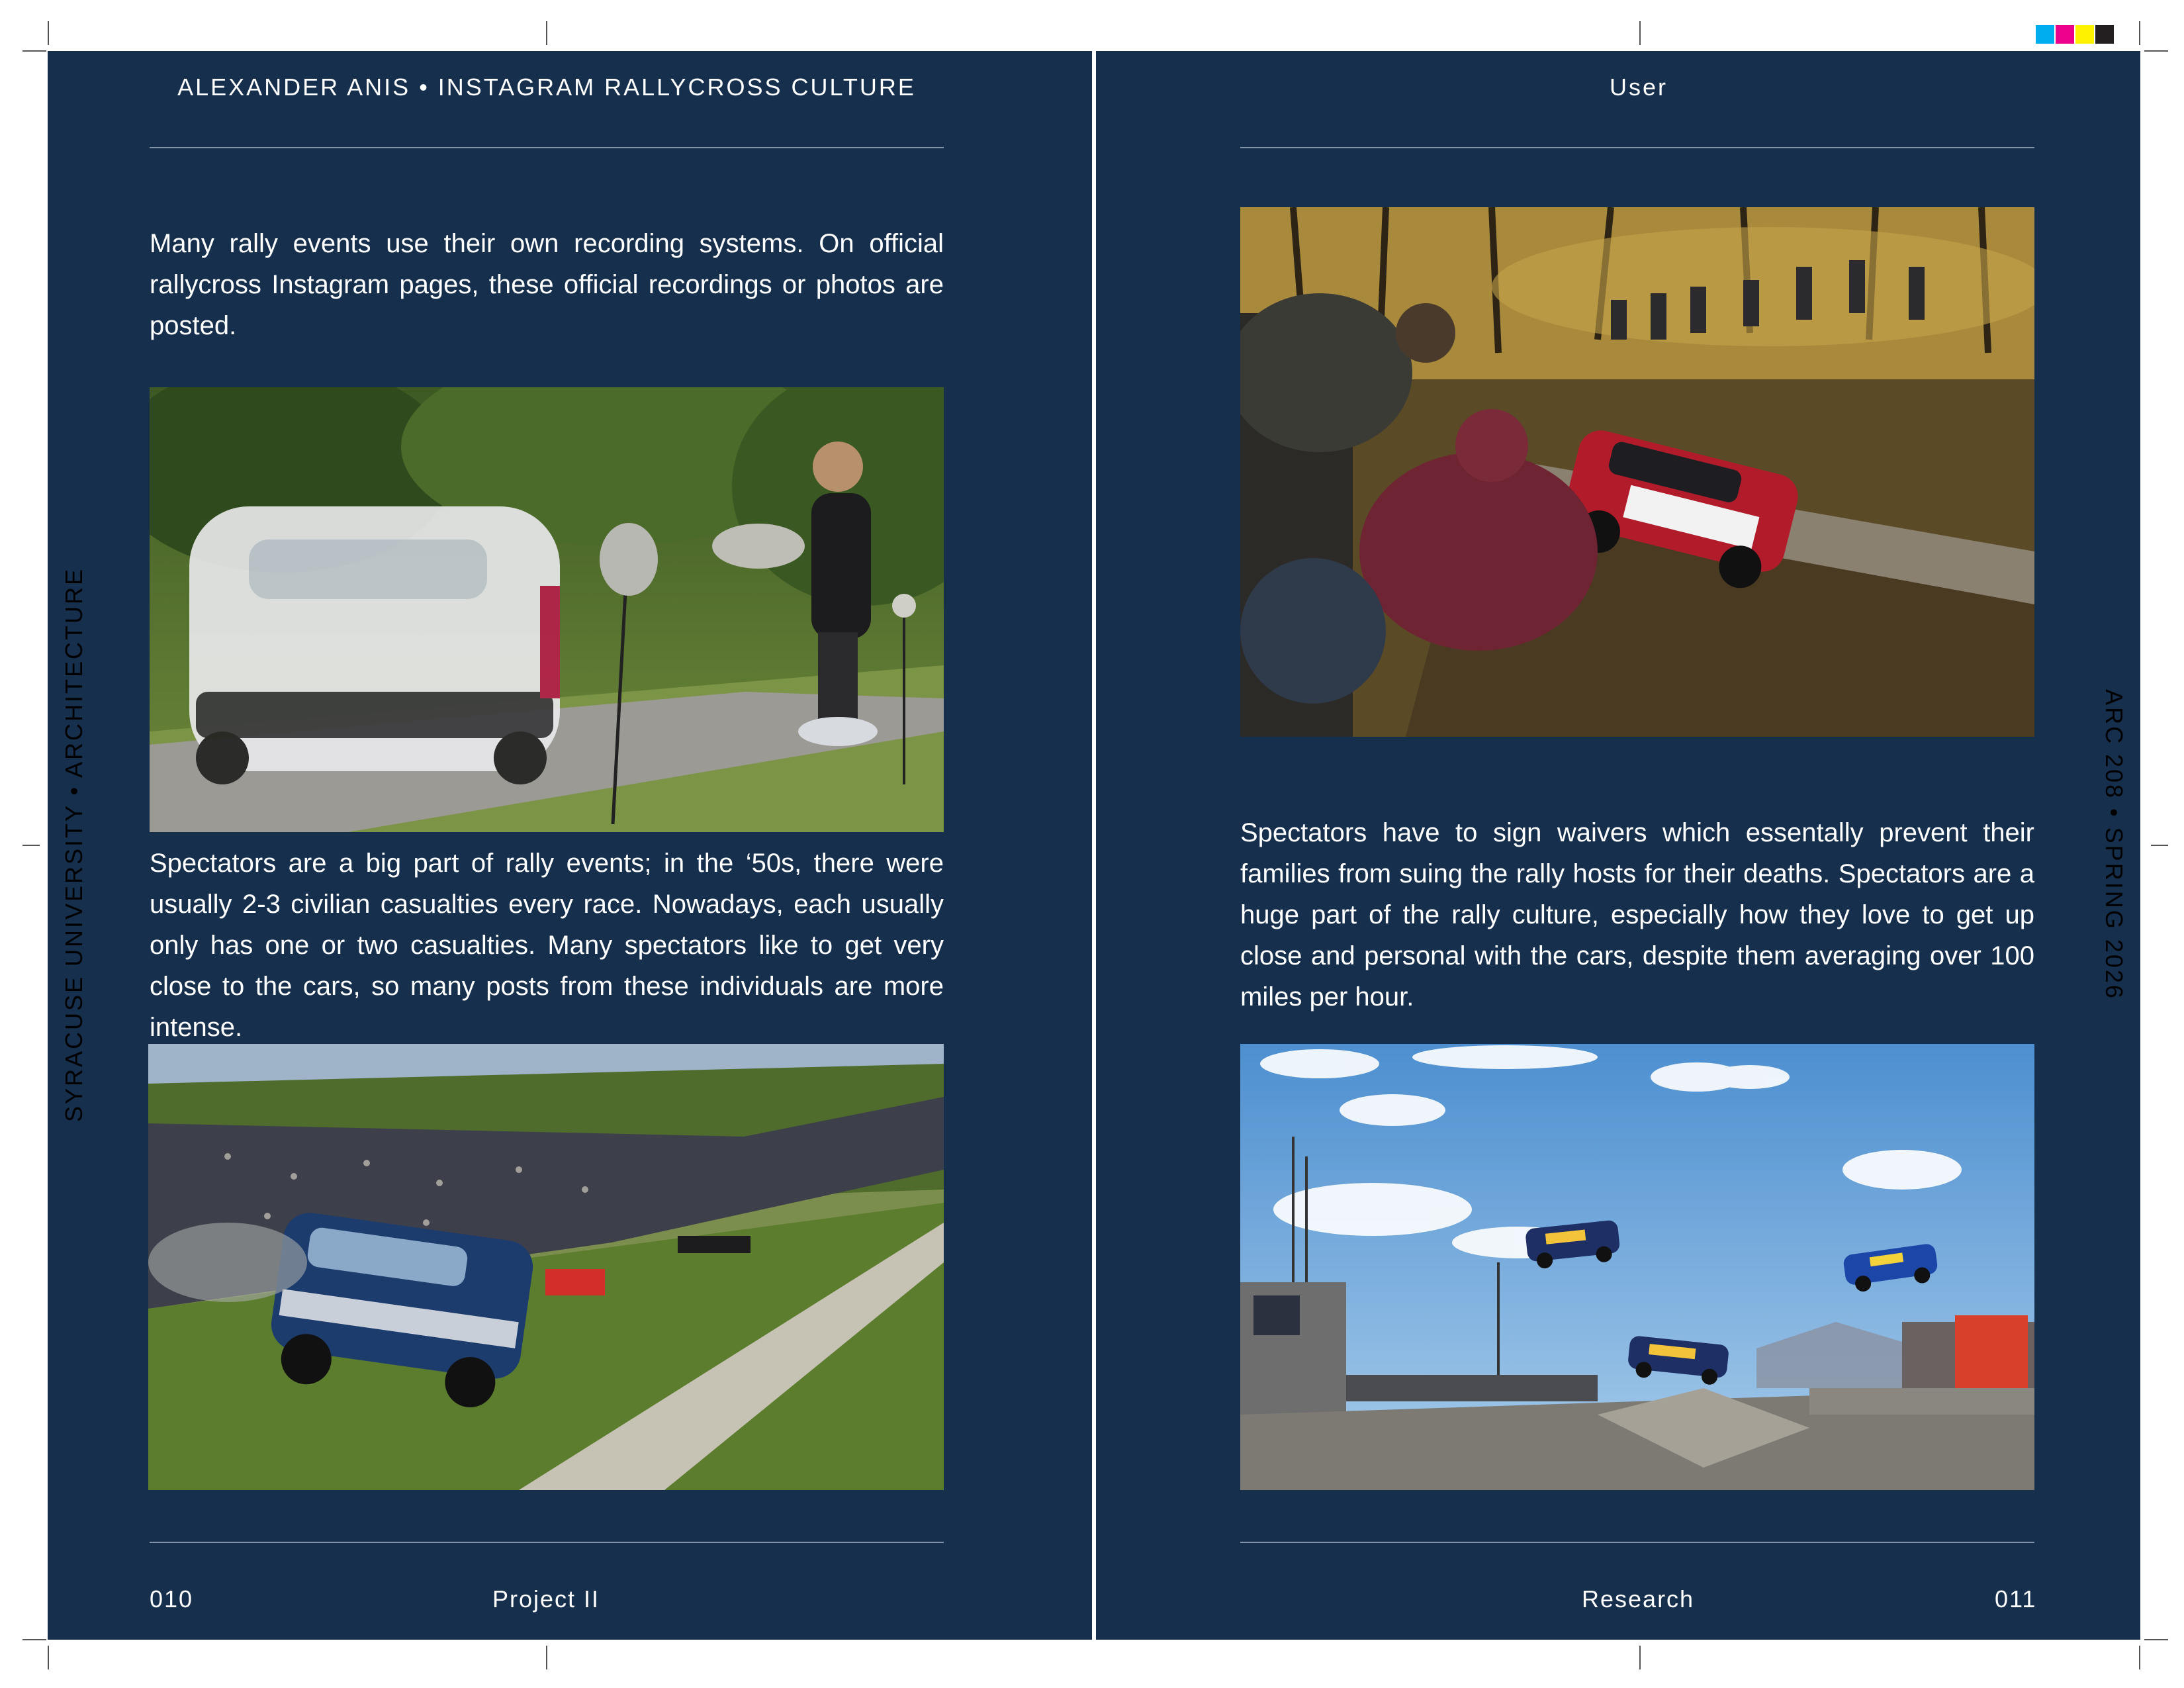 The image size is (2184, 1688). I want to click on color-swatch-yellow, so click(2084, 34).